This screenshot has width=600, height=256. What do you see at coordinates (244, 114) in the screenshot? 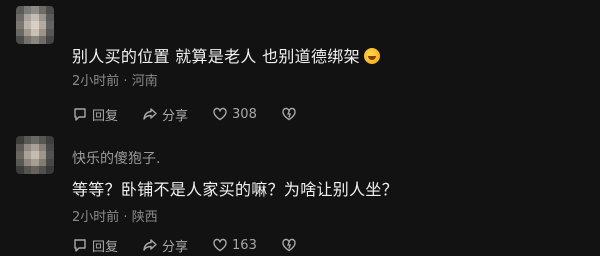
I see `like-count: 308` at bounding box center [244, 114].